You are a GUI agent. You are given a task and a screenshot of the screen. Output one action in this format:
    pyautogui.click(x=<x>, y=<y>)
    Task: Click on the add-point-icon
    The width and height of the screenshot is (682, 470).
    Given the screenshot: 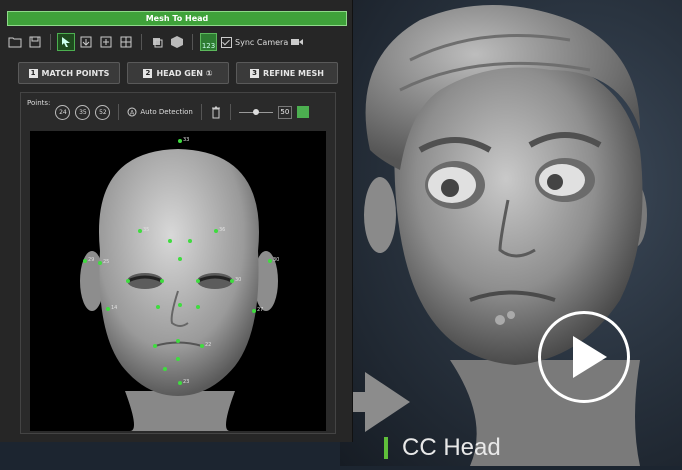 What is the action you would take?
    pyautogui.click(x=106, y=42)
    